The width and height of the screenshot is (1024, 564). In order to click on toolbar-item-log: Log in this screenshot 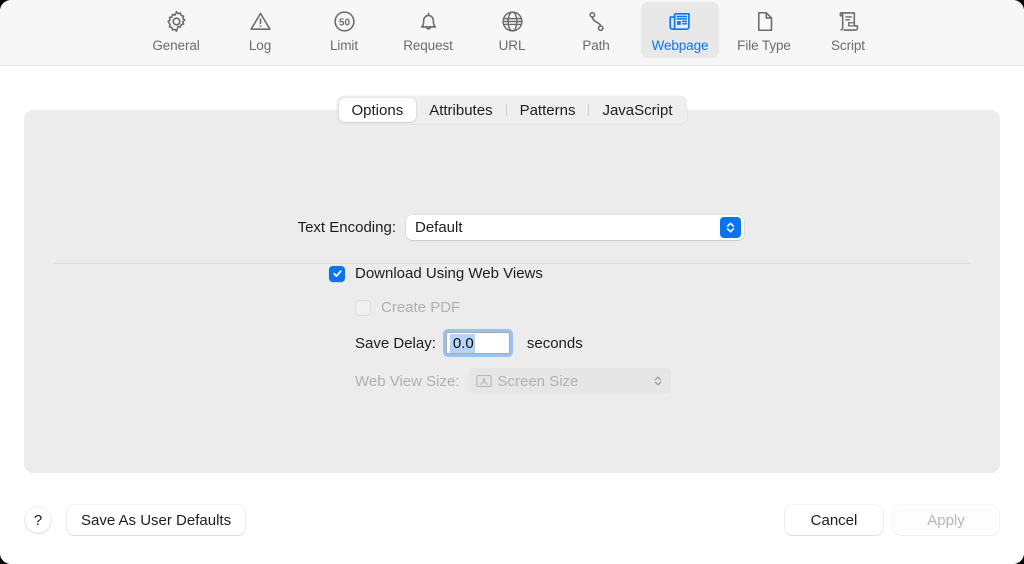, I will do `click(260, 30)`.